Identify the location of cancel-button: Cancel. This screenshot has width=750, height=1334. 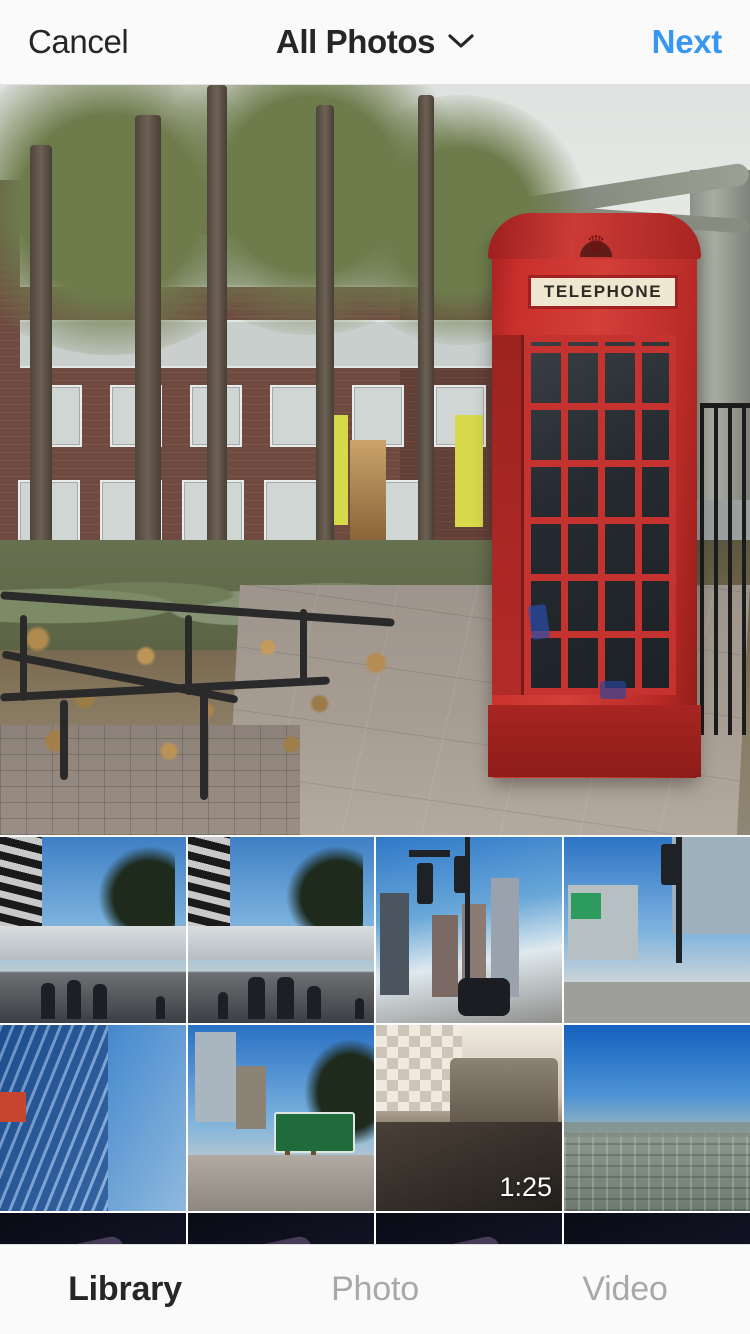
(78, 42).